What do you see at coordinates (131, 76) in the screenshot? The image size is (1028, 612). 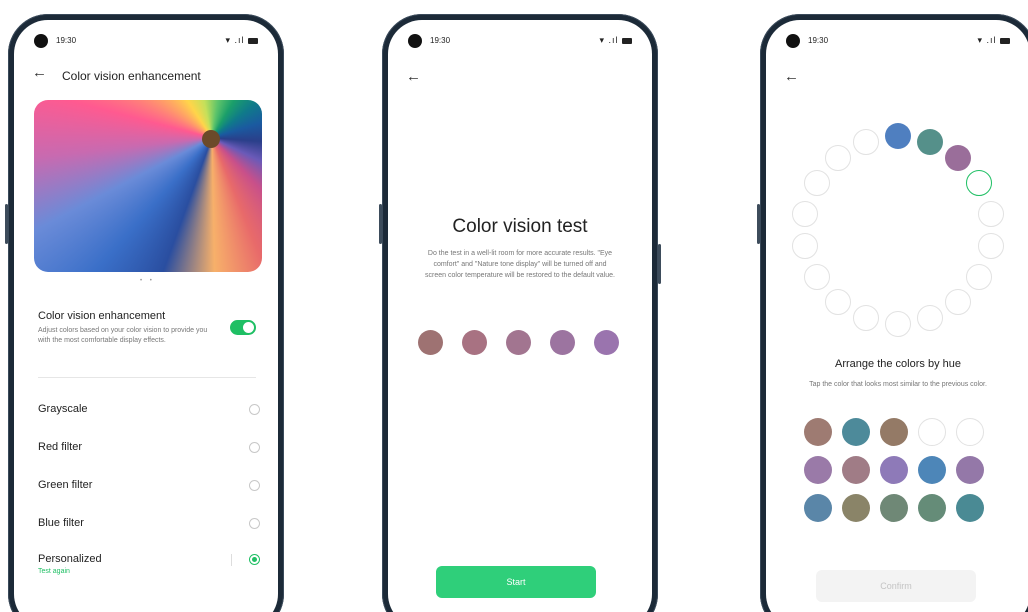 I see `page-title: Color vision enhancement` at bounding box center [131, 76].